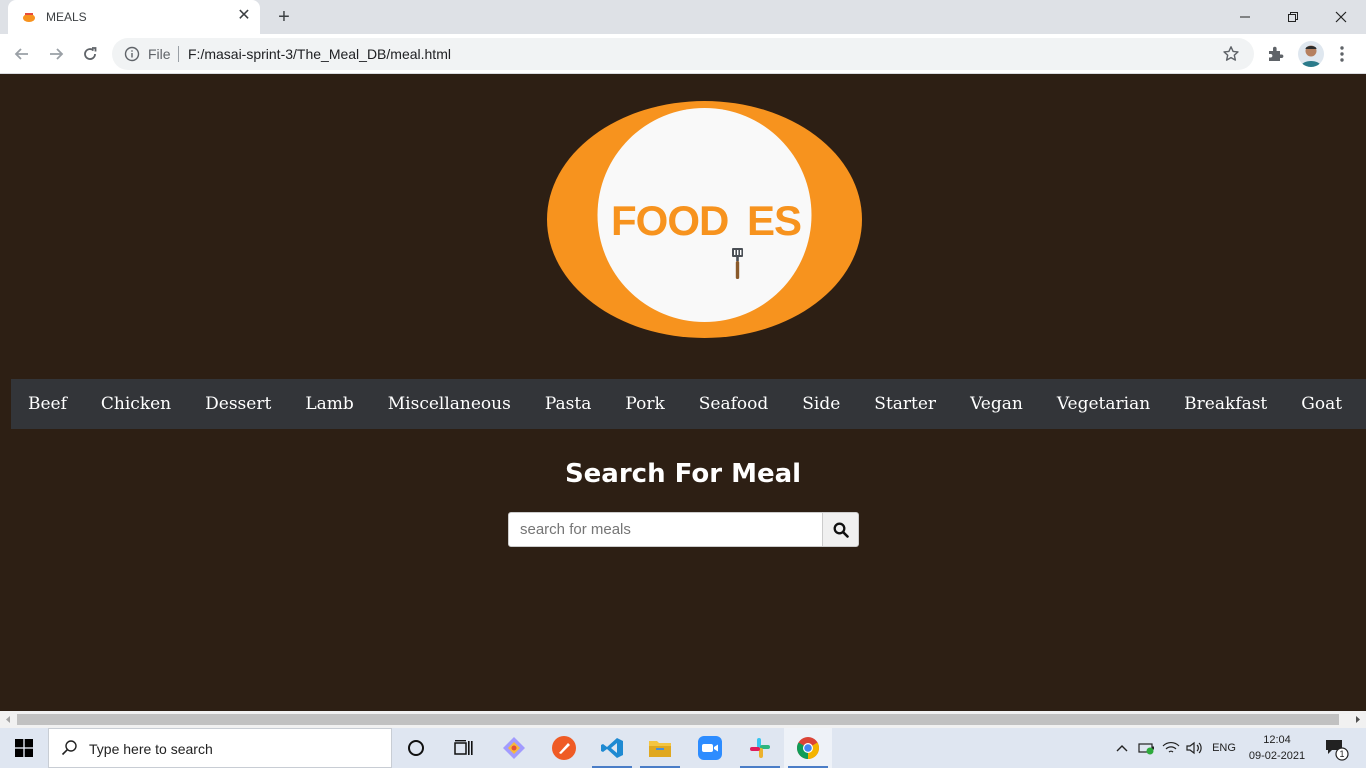 The image size is (1366, 768). I want to click on slack-icon, so click(760, 748).